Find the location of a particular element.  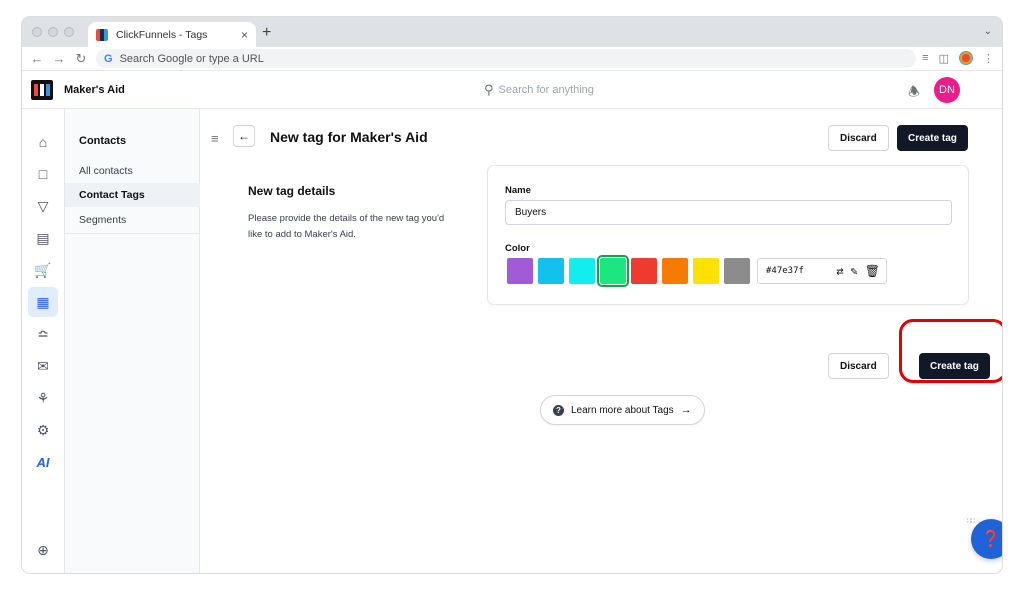

reload-icon: ↻ is located at coordinates (81, 59).